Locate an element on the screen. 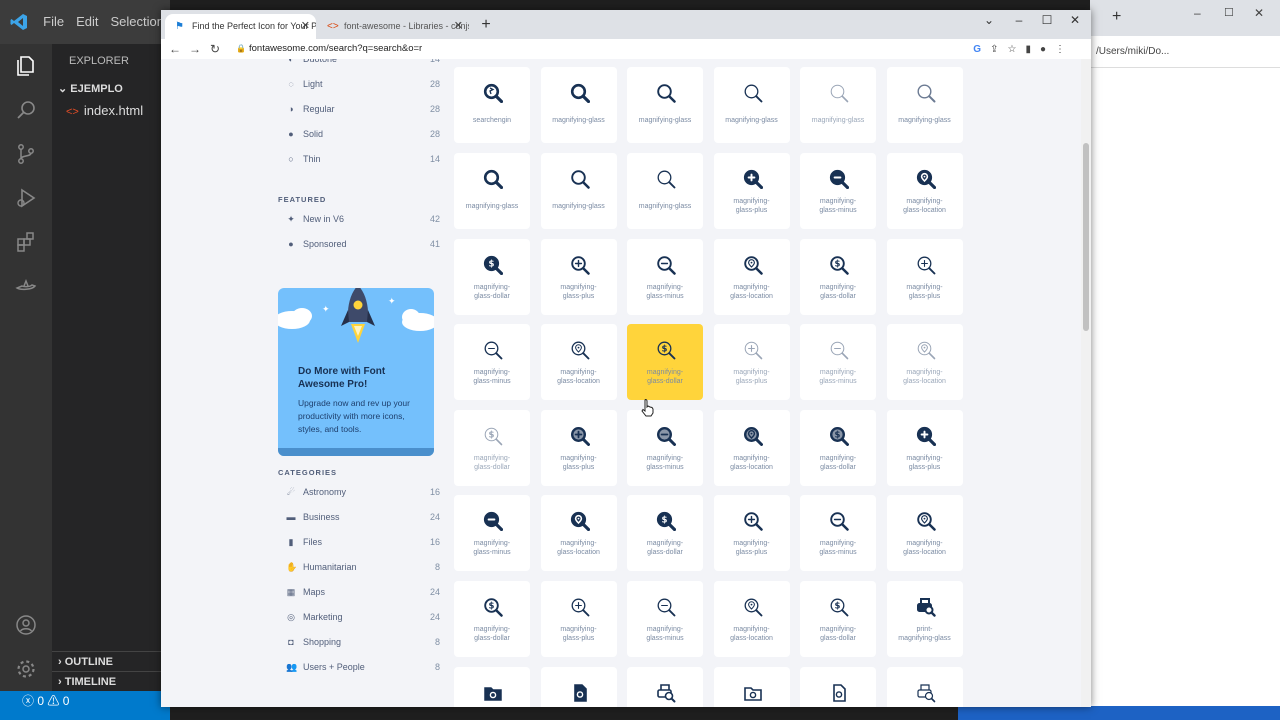  folder-ejemplo: ⌄ EJEMPLO is located at coordinates (111, 89).